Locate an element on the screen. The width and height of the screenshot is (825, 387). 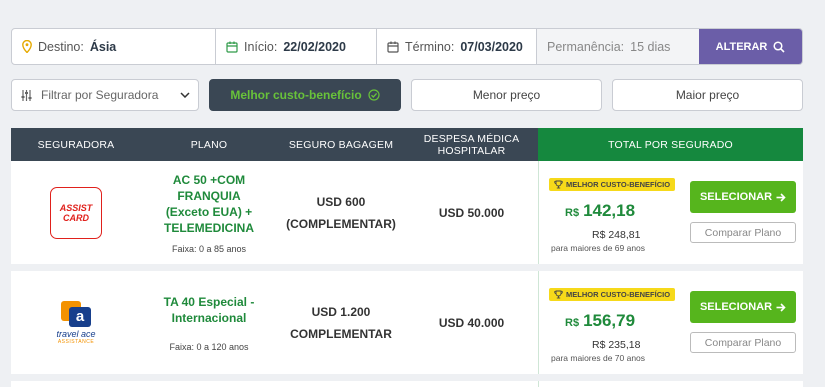
start-date-field: Início: 22/02/2020 is located at coordinates (296, 46).